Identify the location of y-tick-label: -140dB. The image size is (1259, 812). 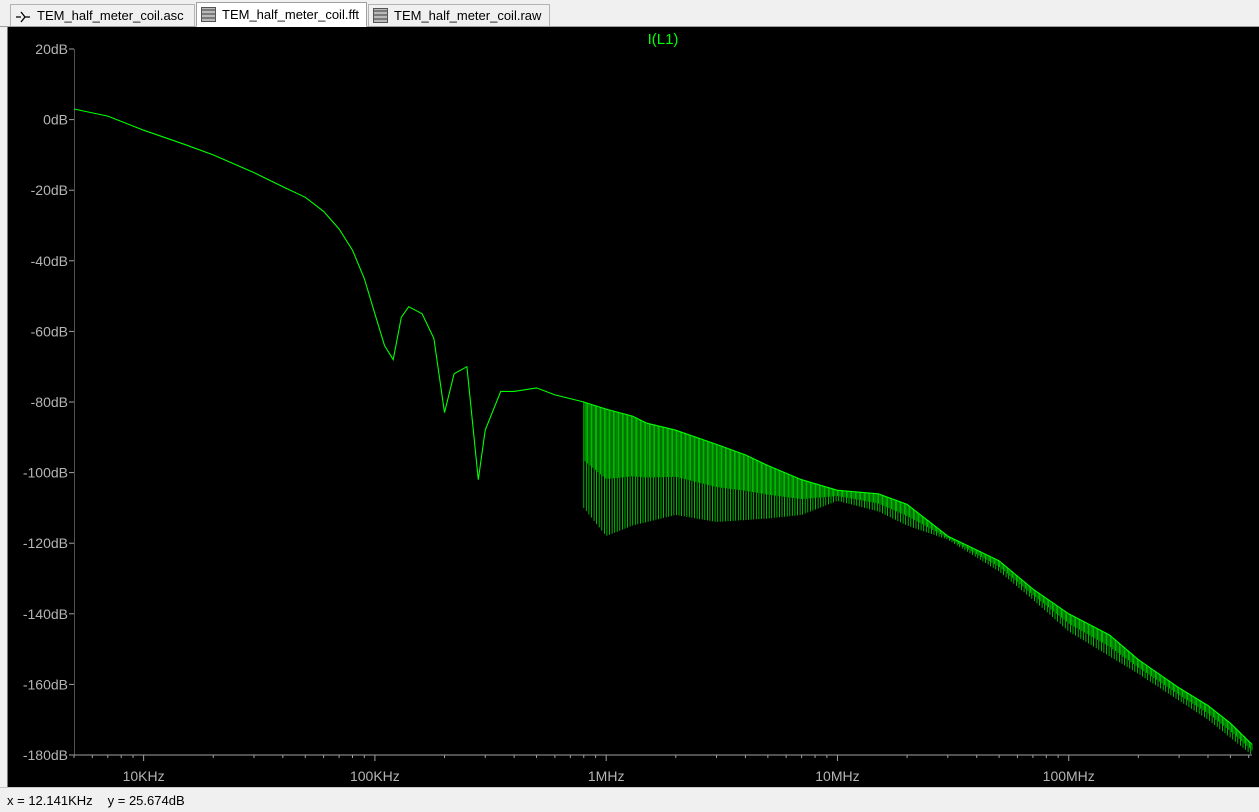
(45, 614).